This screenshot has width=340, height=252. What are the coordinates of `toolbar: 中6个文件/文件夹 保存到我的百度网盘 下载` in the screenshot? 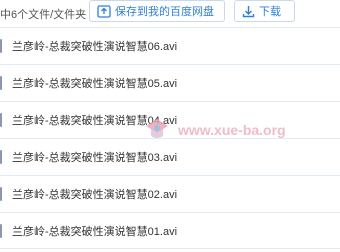 It's located at (170, 13).